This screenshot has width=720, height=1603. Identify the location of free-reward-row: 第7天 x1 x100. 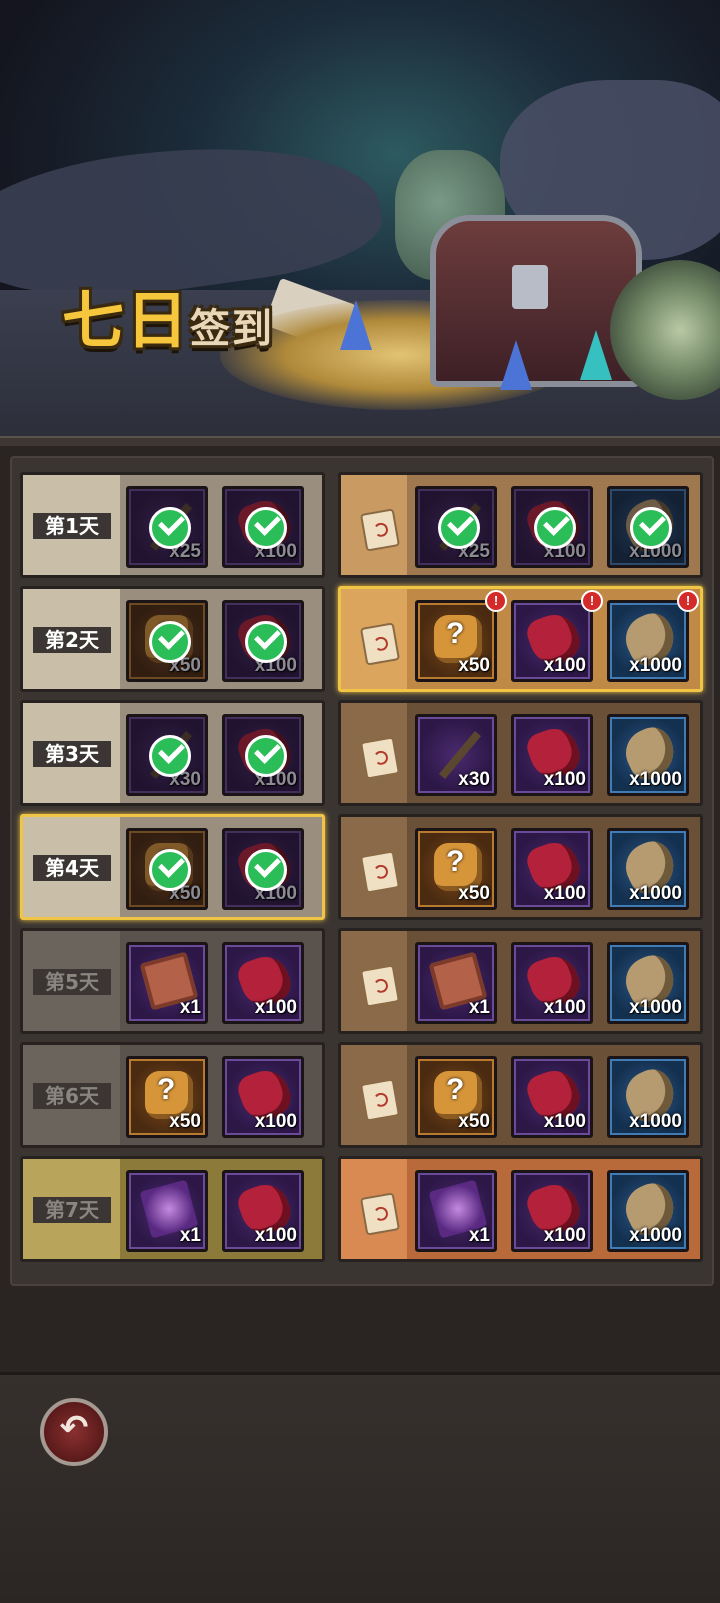
(172, 1209).